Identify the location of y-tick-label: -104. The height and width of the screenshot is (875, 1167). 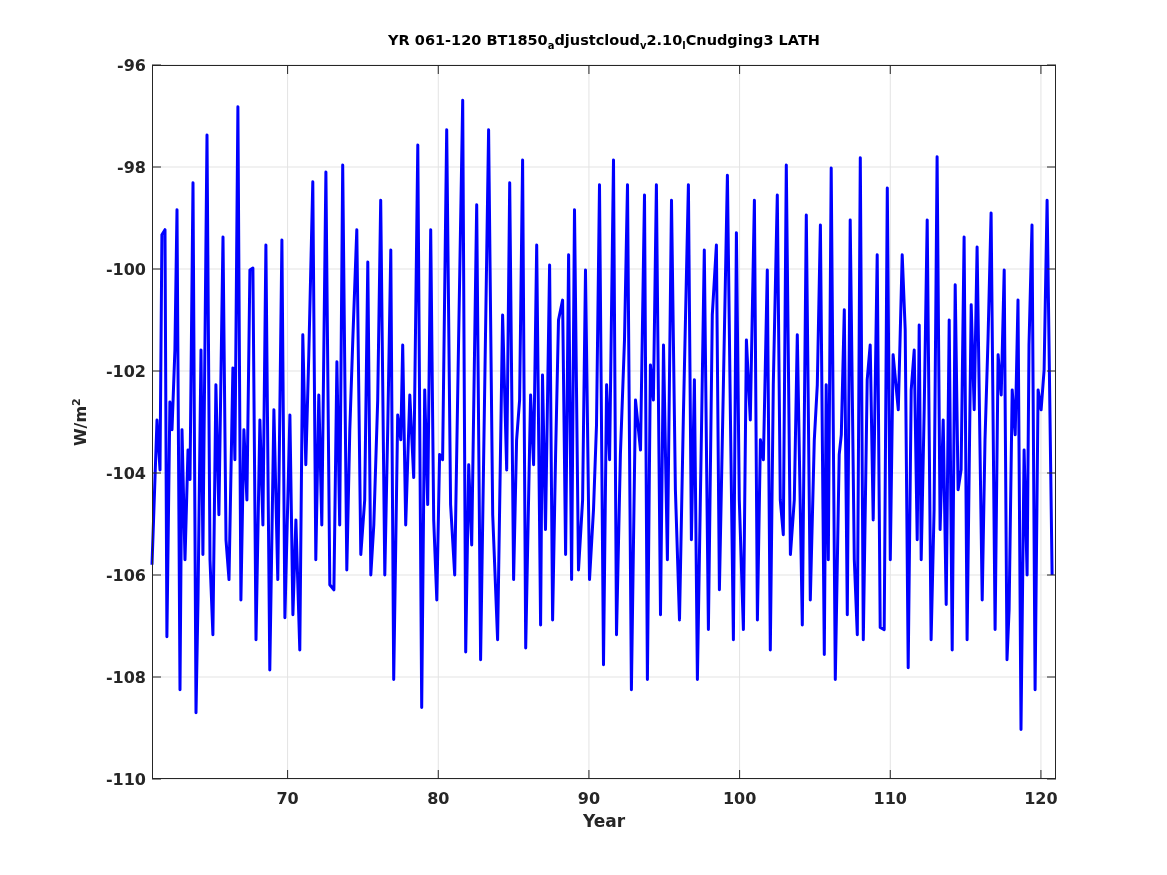
(125, 473).